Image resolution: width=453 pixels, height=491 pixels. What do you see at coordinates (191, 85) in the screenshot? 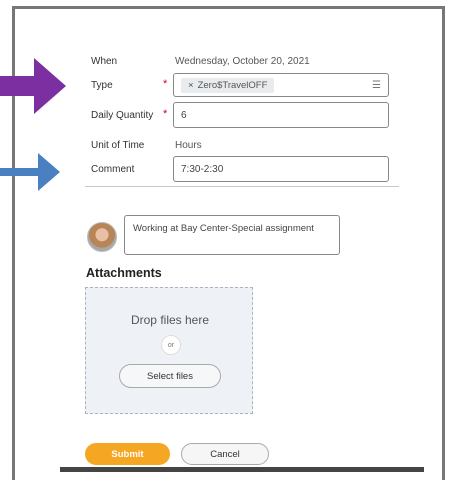
I see `close-icon: ×` at bounding box center [191, 85].